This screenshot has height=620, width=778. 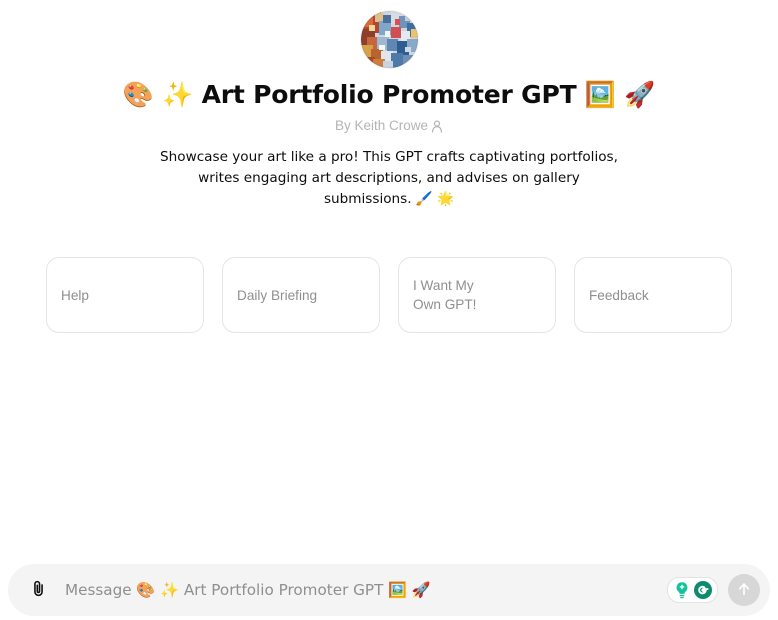 What do you see at coordinates (437, 126) in the screenshot?
I see `person-icon` at bounding box center [437, 126].